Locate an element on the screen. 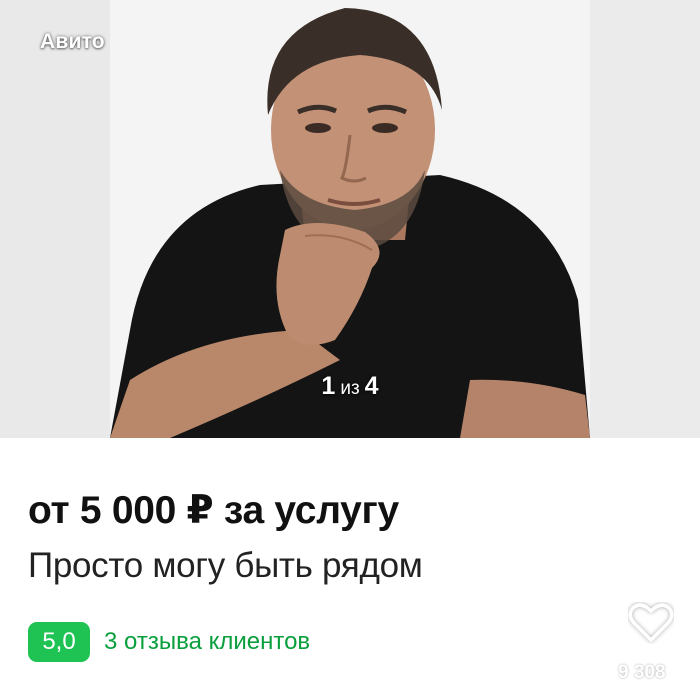 This screenshot has width=700, height=684. photo-counter: 1 из 4 is located at coordinates (350, 386).